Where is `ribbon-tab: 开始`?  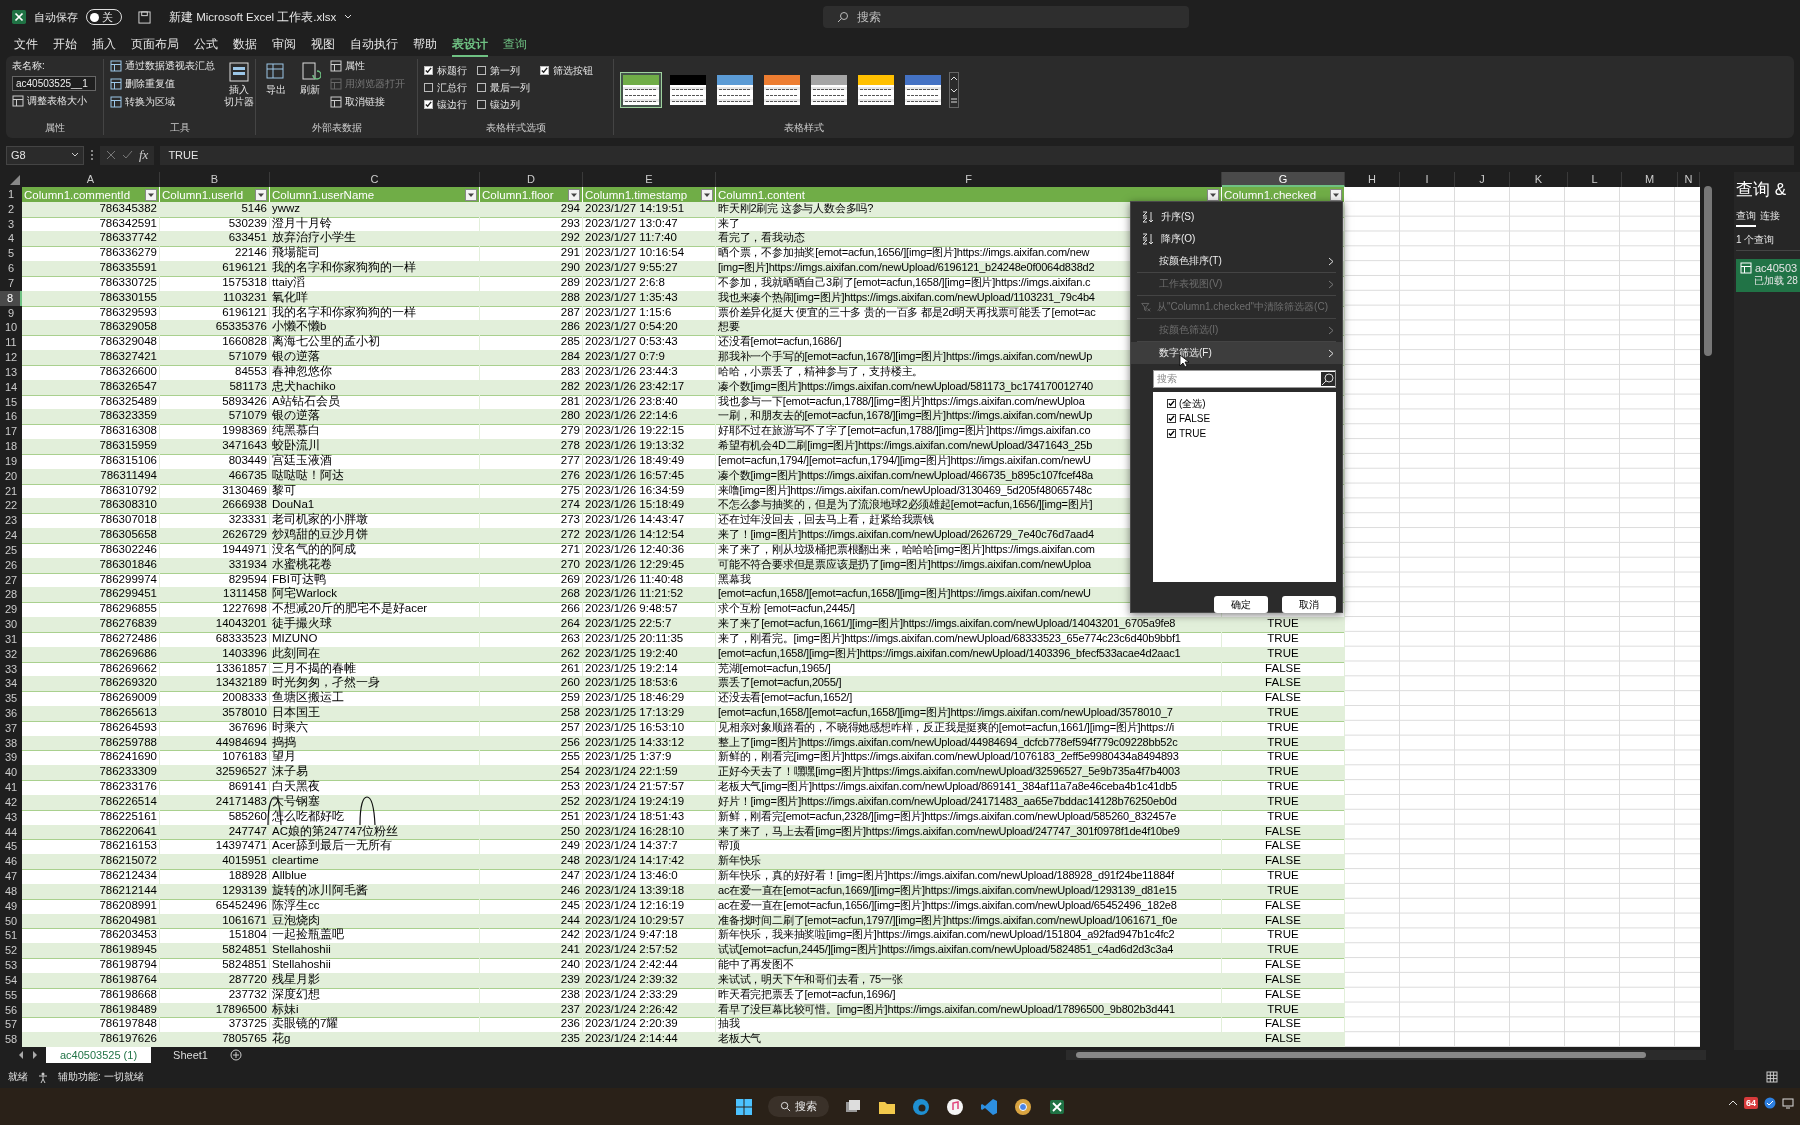 ribbon-tab: 开始 is located at coordinates (65, 45).